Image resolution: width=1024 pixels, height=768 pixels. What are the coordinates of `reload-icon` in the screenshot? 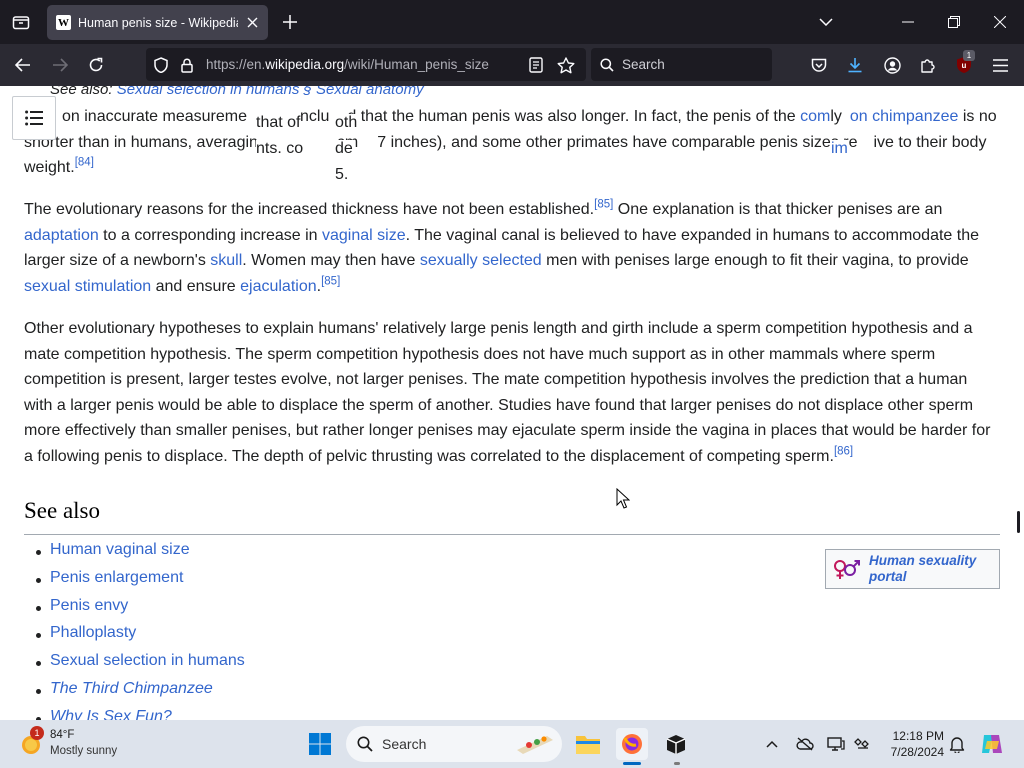 It's located at (96, 65).